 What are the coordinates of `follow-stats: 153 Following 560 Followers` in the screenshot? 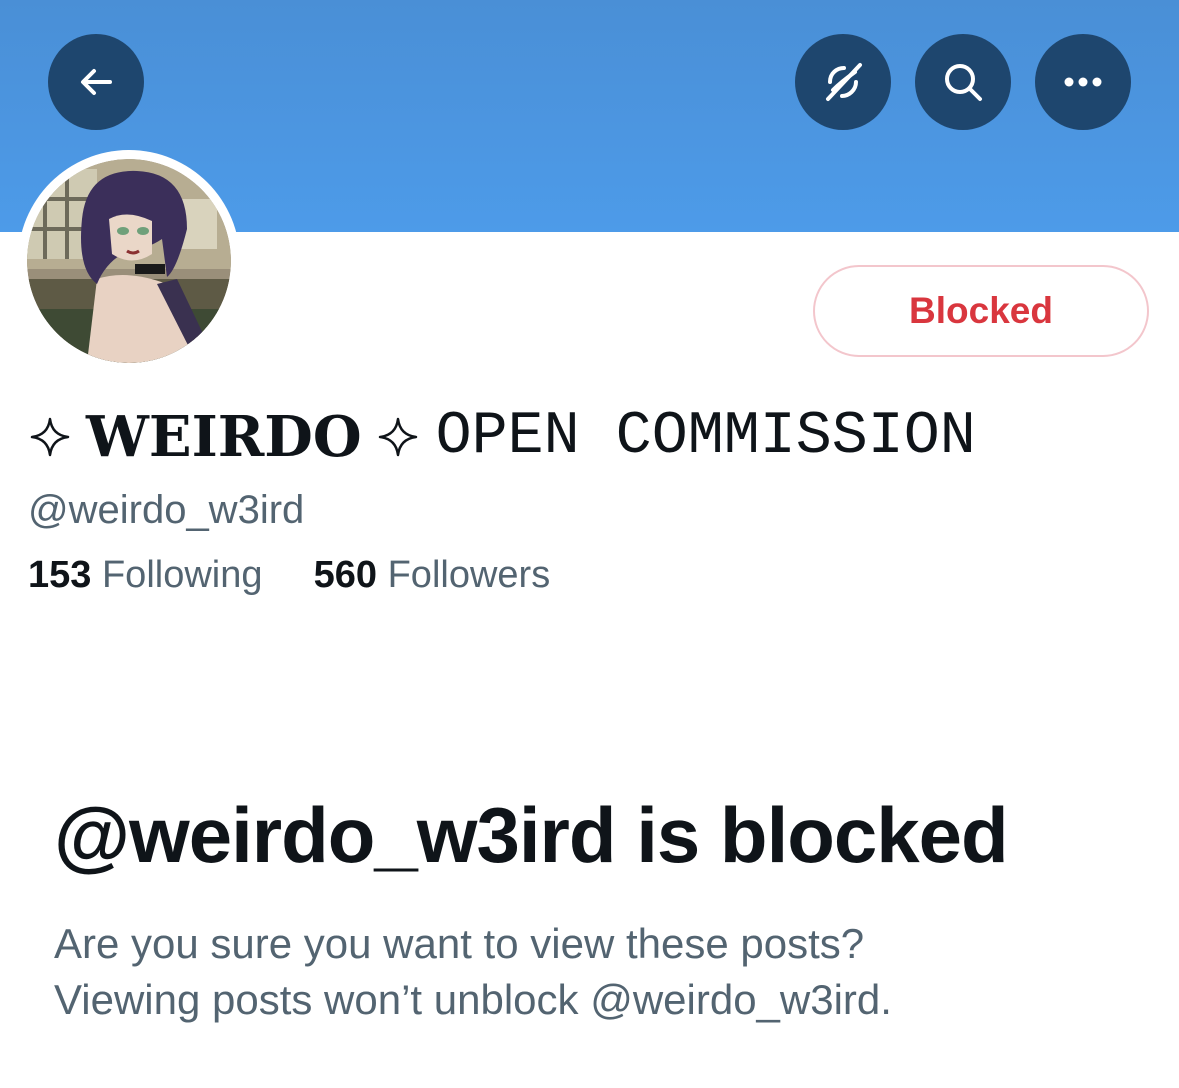 It's located at (289, 575).